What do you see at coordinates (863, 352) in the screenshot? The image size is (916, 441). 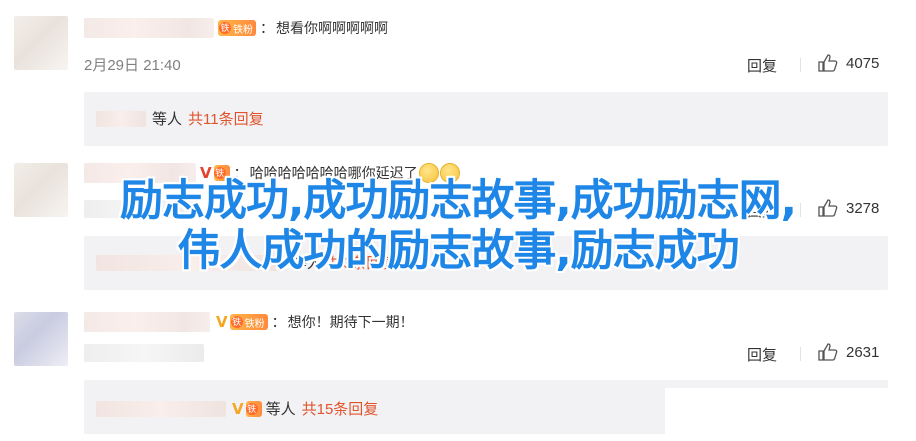 I see `like-count: 2631` at bounding box center [863, 352].